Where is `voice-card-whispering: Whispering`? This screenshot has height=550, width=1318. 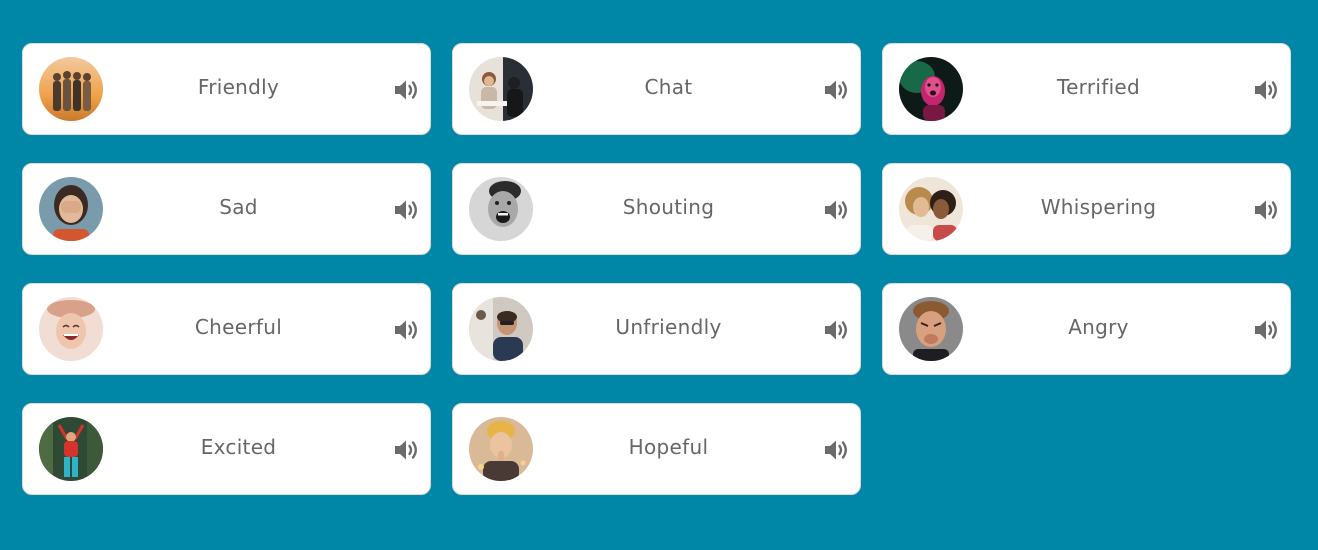
voice-card-whispering: Whispering is located at coordinates (1086, 209).